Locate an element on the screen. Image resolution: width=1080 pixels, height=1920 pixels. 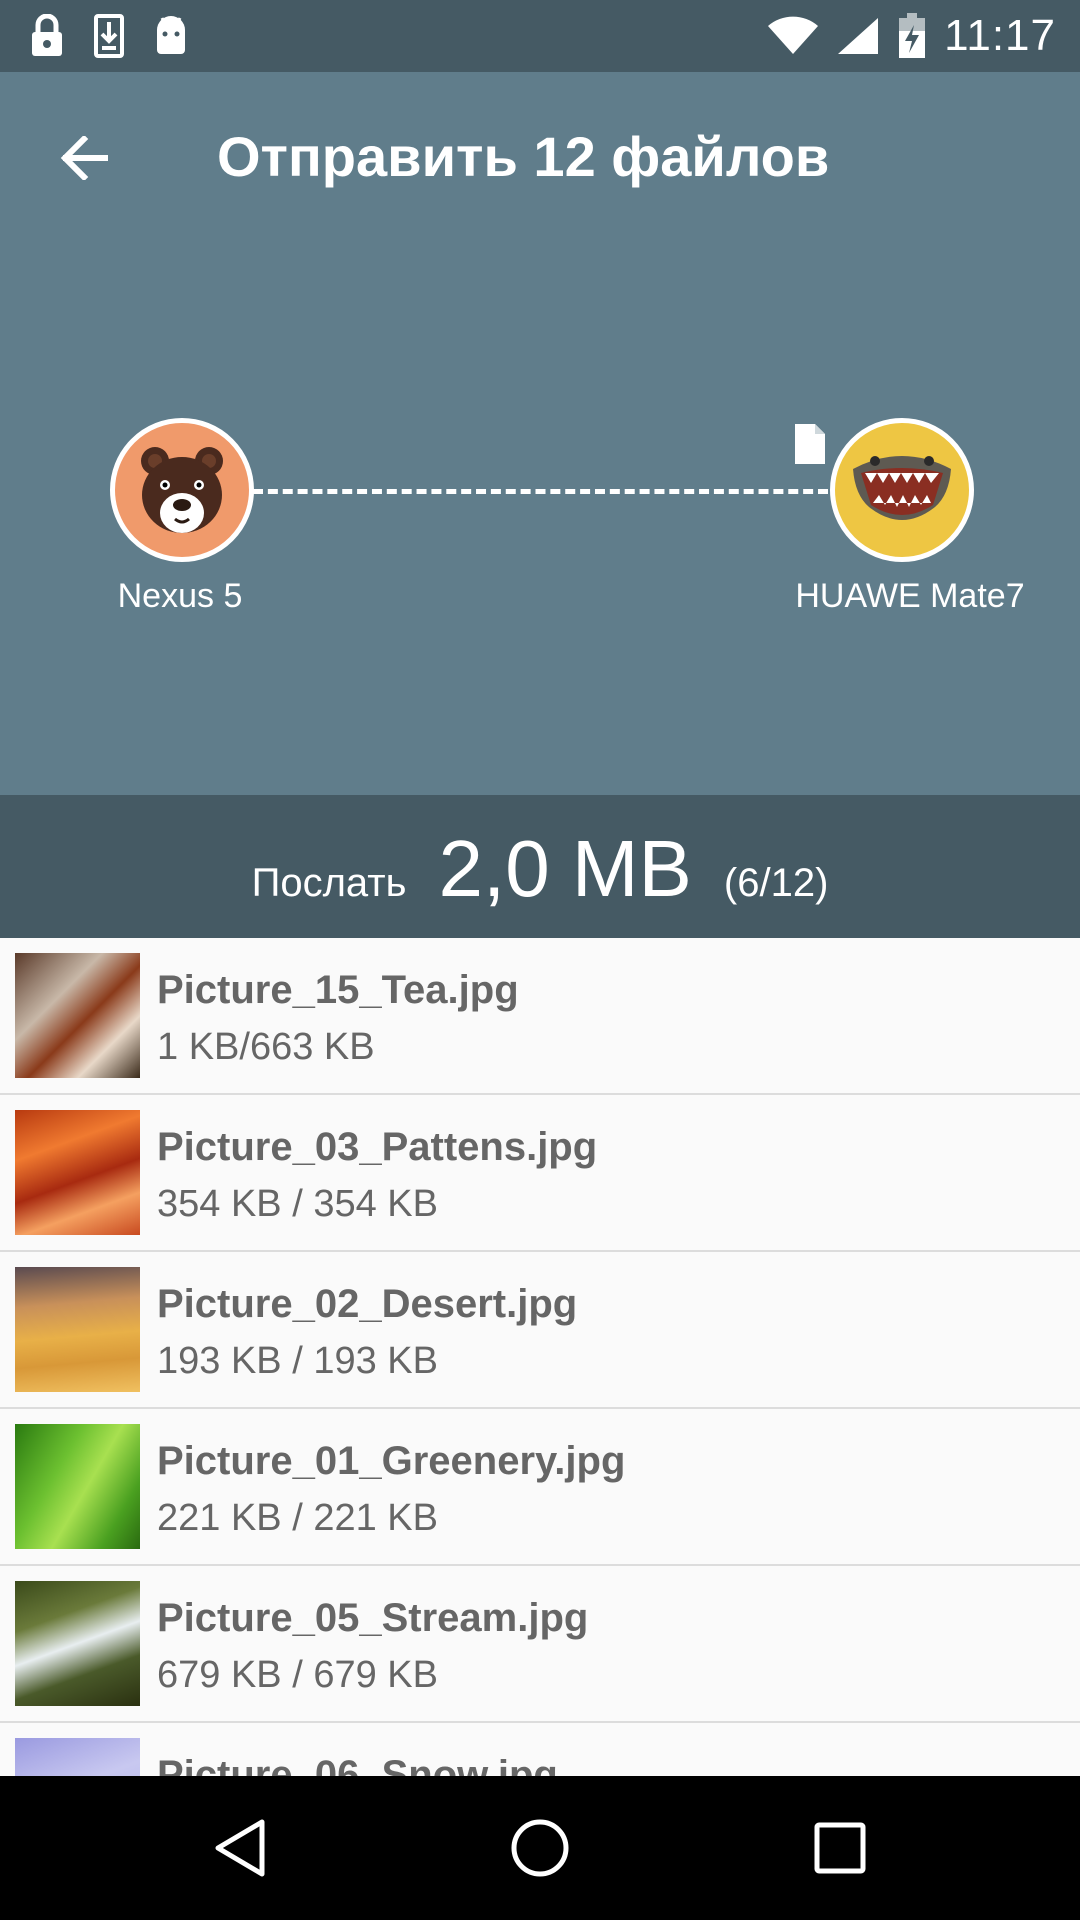
file-progress: 221 KB / 221 KB is located at coordinates (297, 1518).